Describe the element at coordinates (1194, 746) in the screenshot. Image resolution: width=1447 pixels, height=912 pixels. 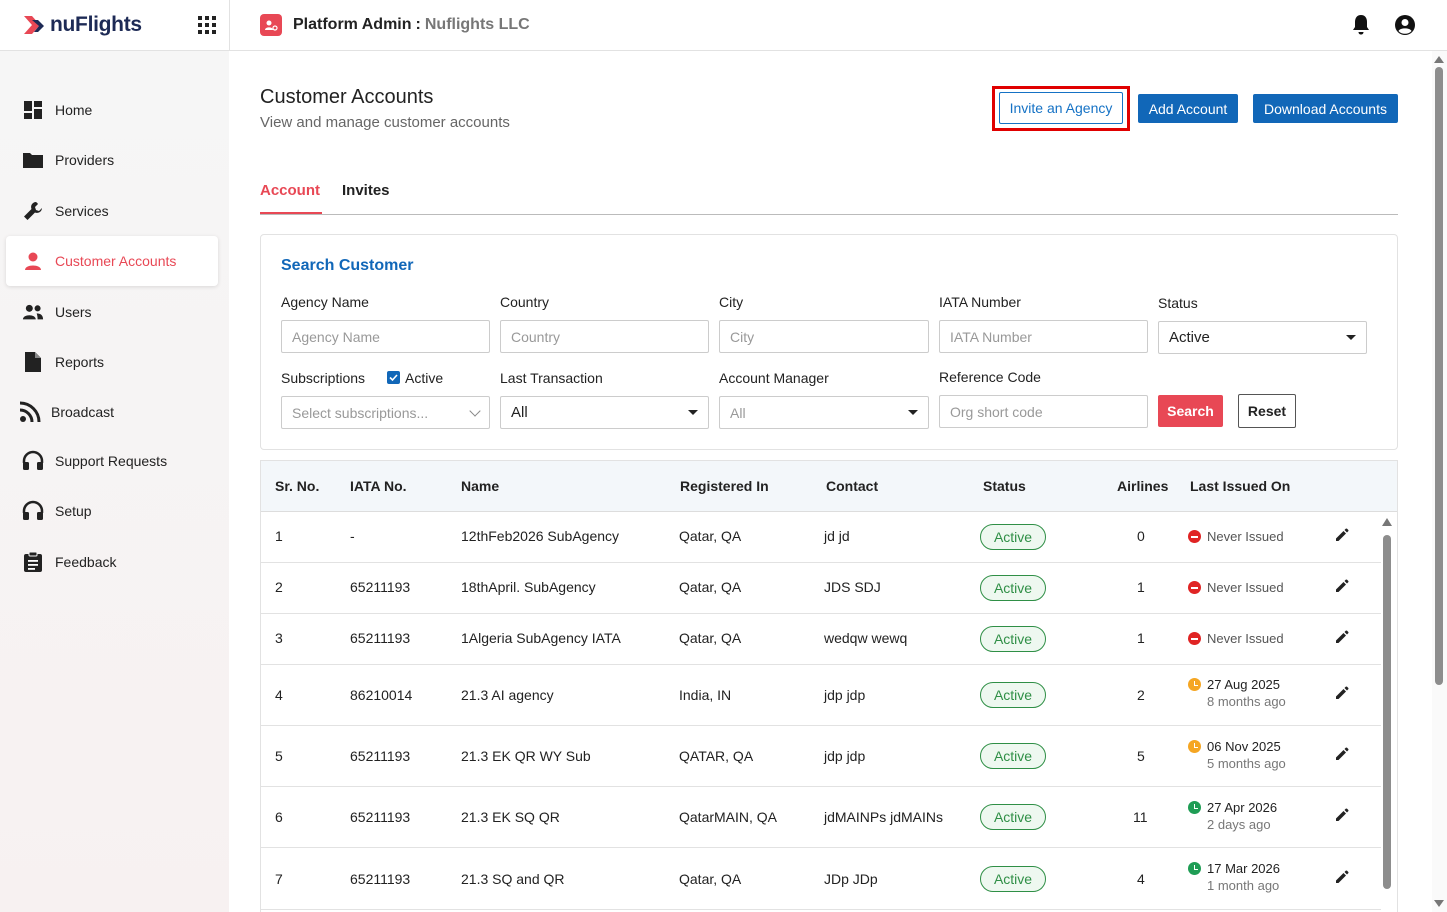
I see `clock-icon` at that location.